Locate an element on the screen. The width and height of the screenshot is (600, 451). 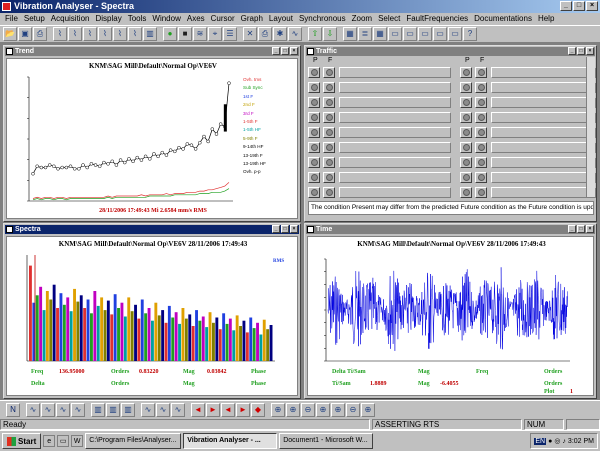
red-right-arrow-icon: ► is located at coordinates (213, 410).